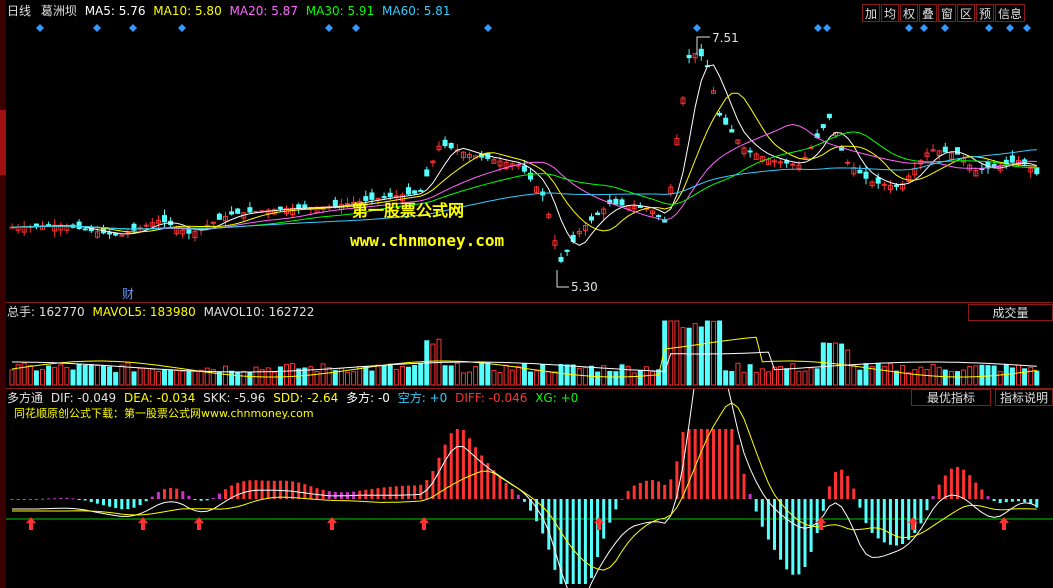  What do you see at coordinates (1010, 13) in the screenshot?
I see `toolbar-info-button: 信息` at bounding box center [1010, 13].